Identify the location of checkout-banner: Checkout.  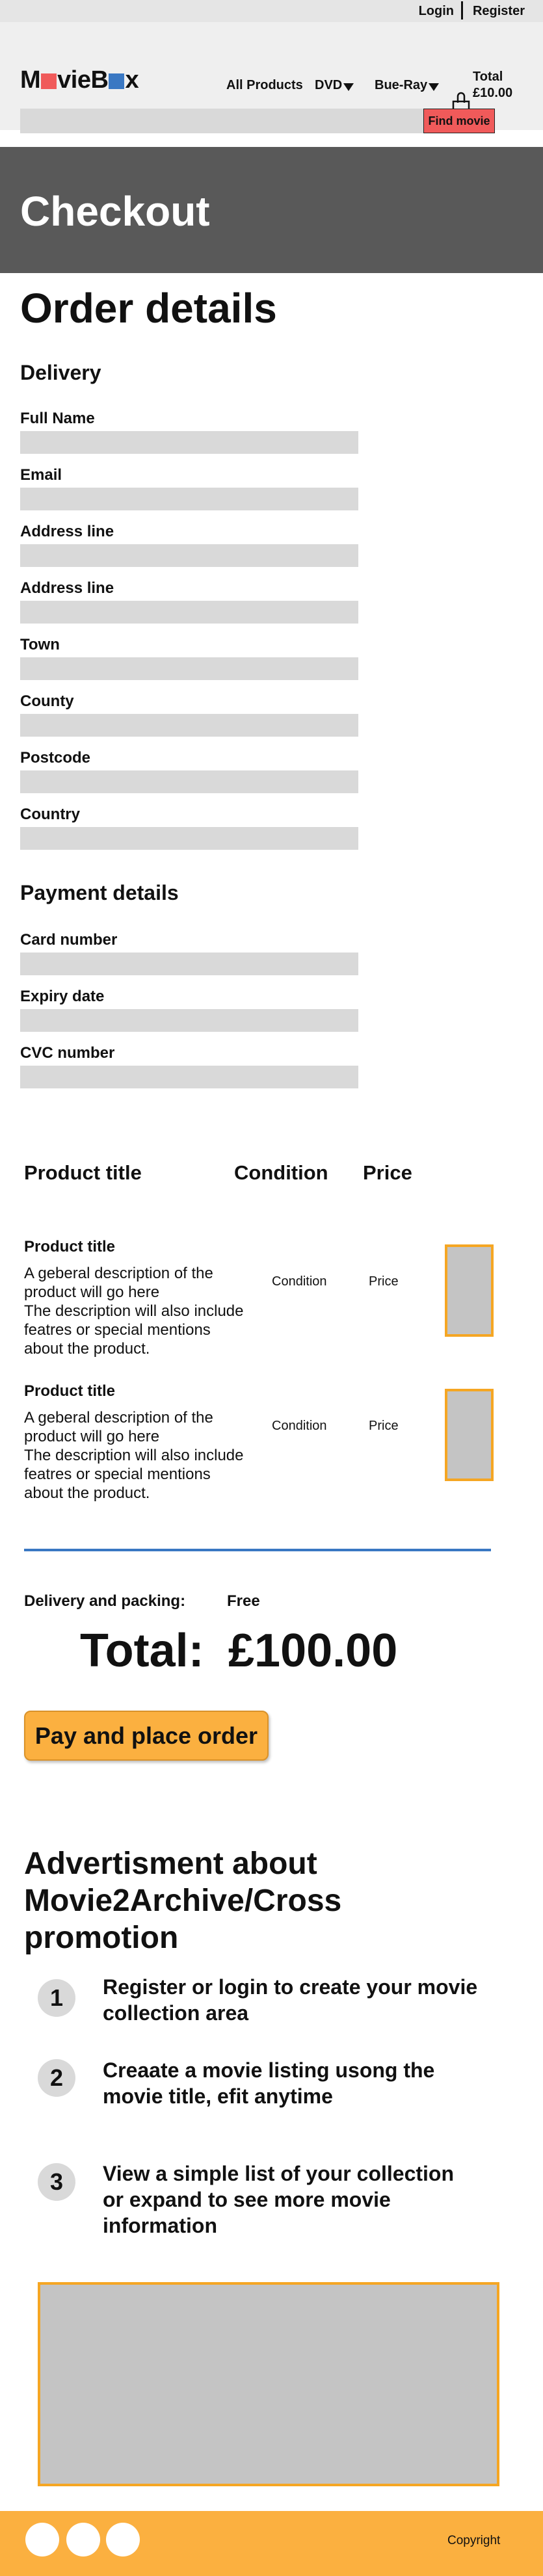
(271, 210).